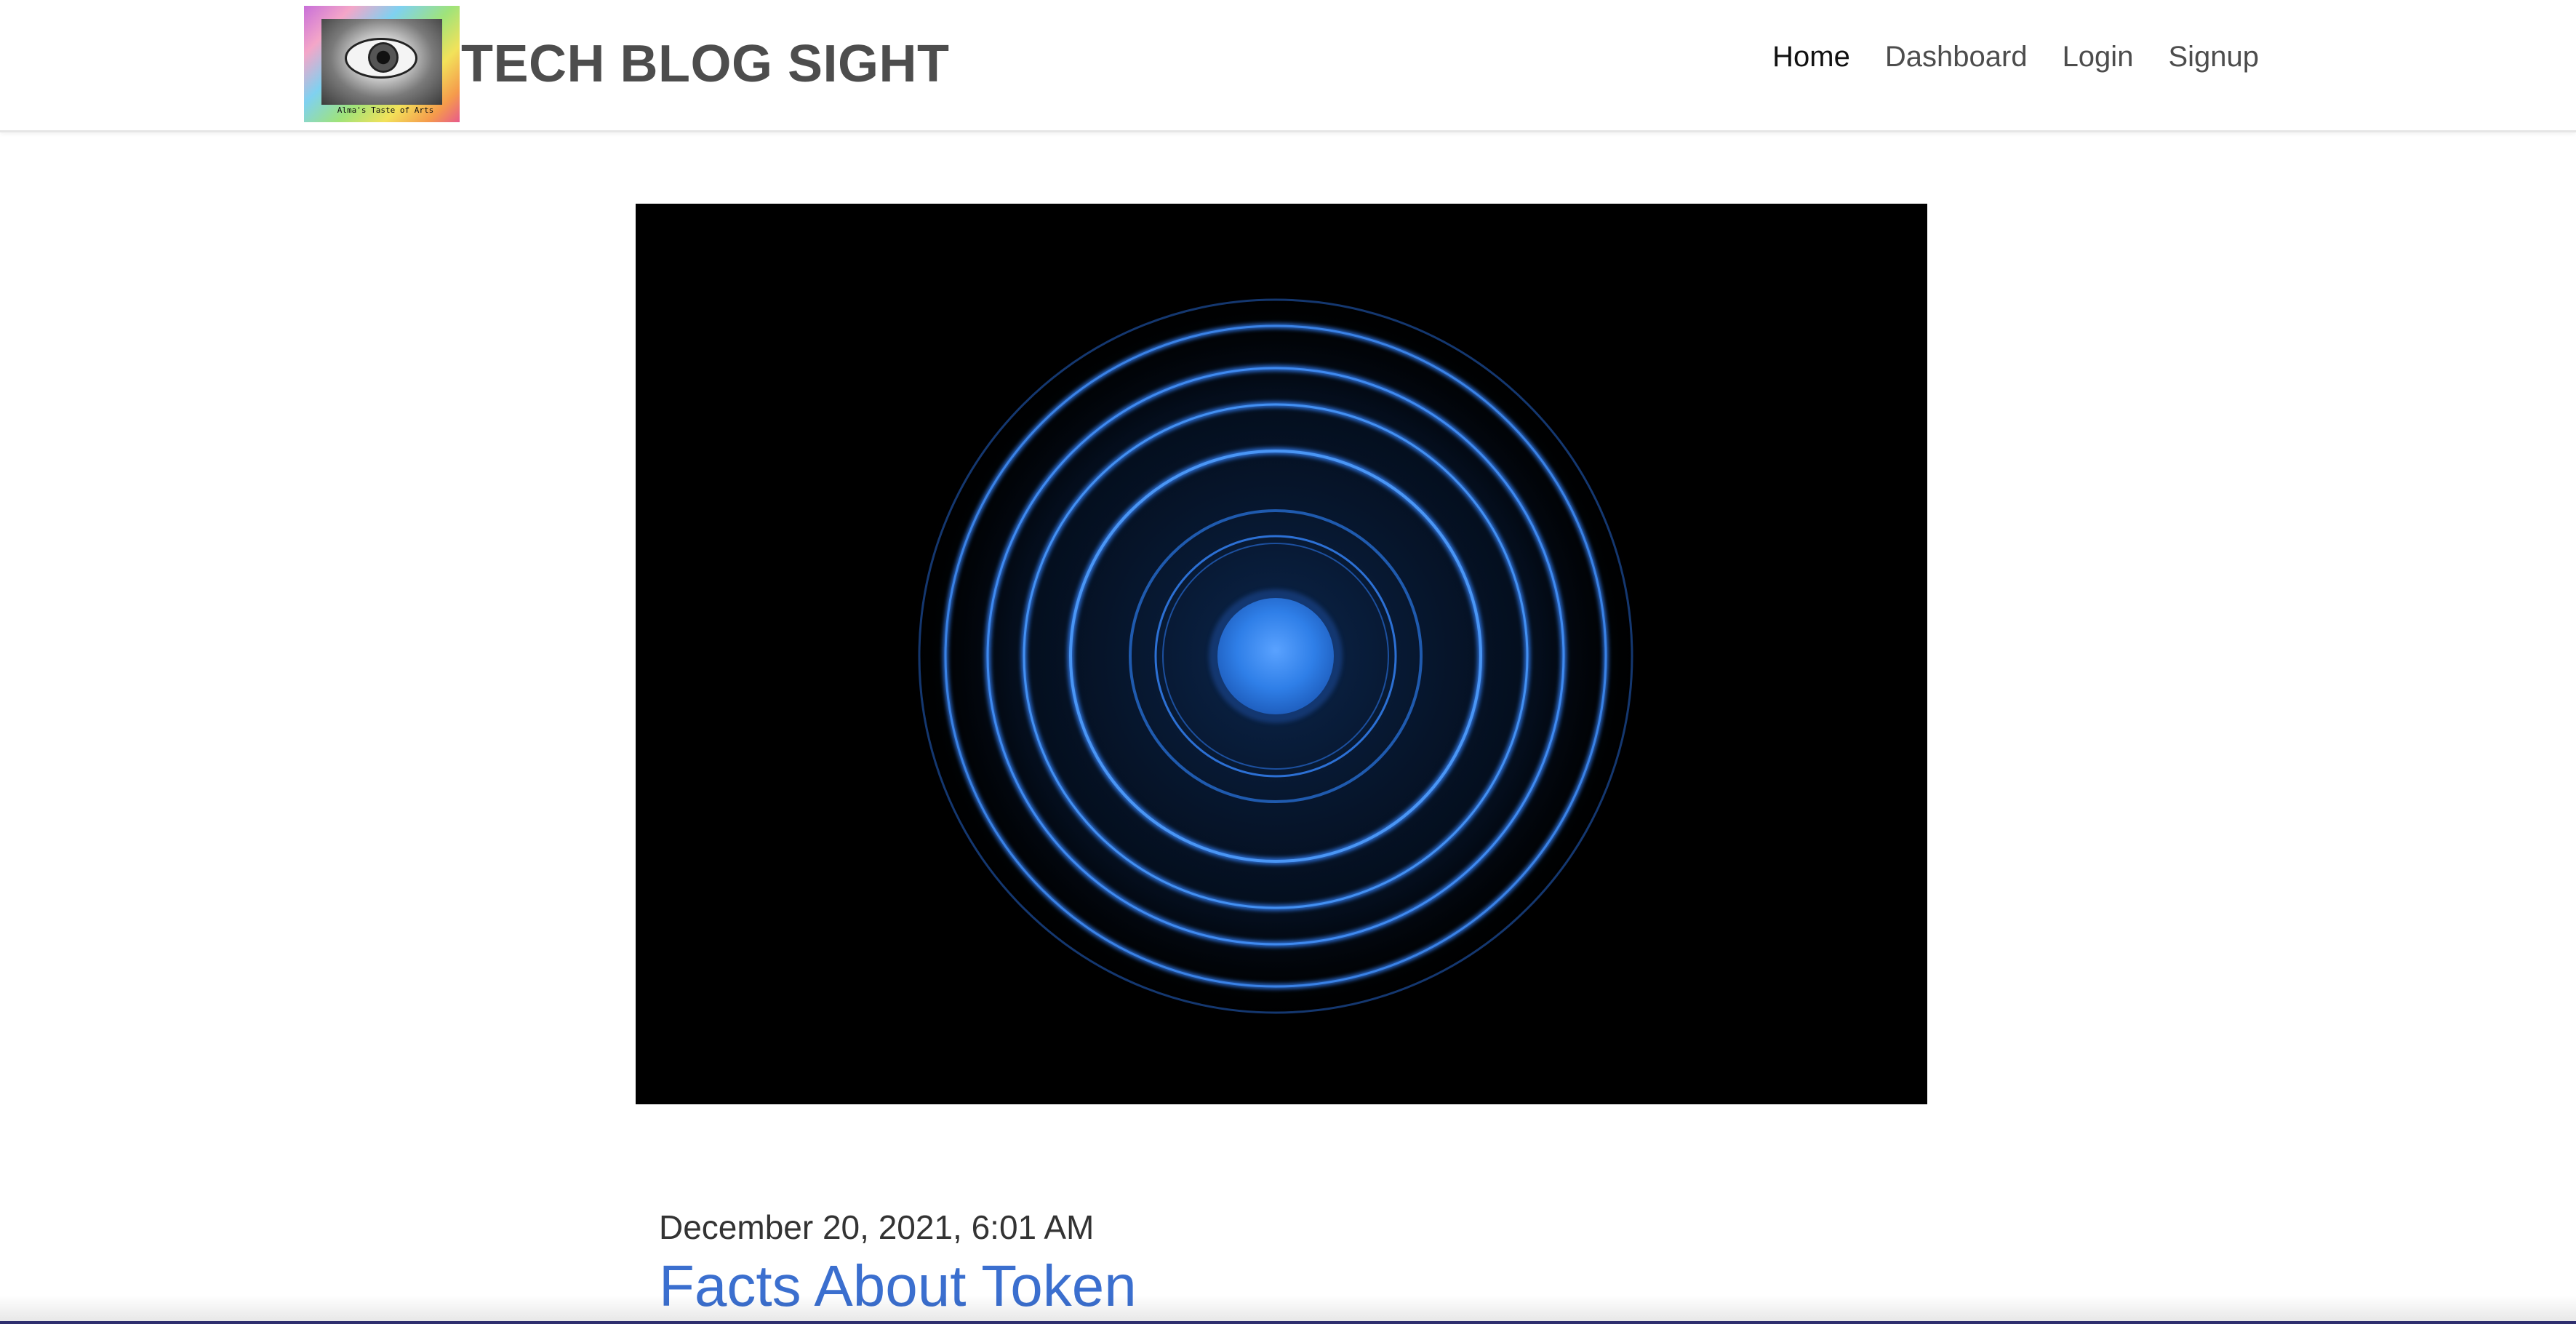 This screenshot has width=2576, height=1324. I want to click on nav-login-link: Login, so click(2098, 57).